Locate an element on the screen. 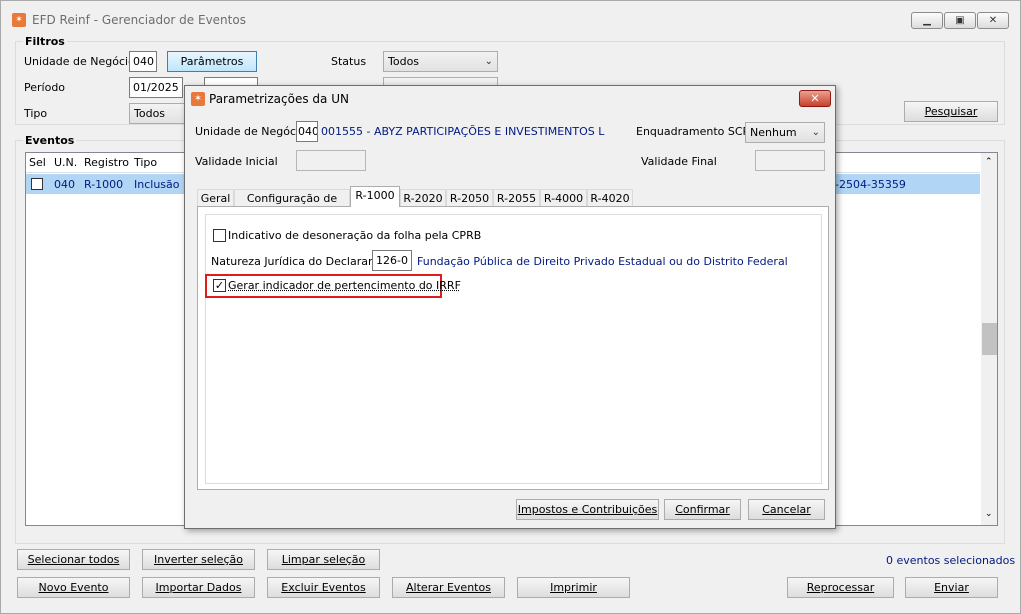 The image size is (1021, 614). cancelar-label: Cancelar is located at coordinates (786, 509).